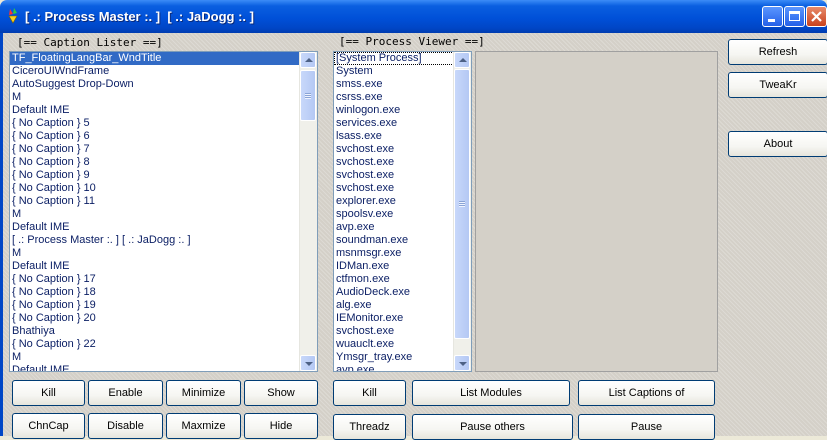 The width and height of the screenshot is (827, 440). What do you see at coordinates (155, 318) in the screenshot?
I see `caption-list-item: { No Caption } 20` at bounding box center [155, 318].